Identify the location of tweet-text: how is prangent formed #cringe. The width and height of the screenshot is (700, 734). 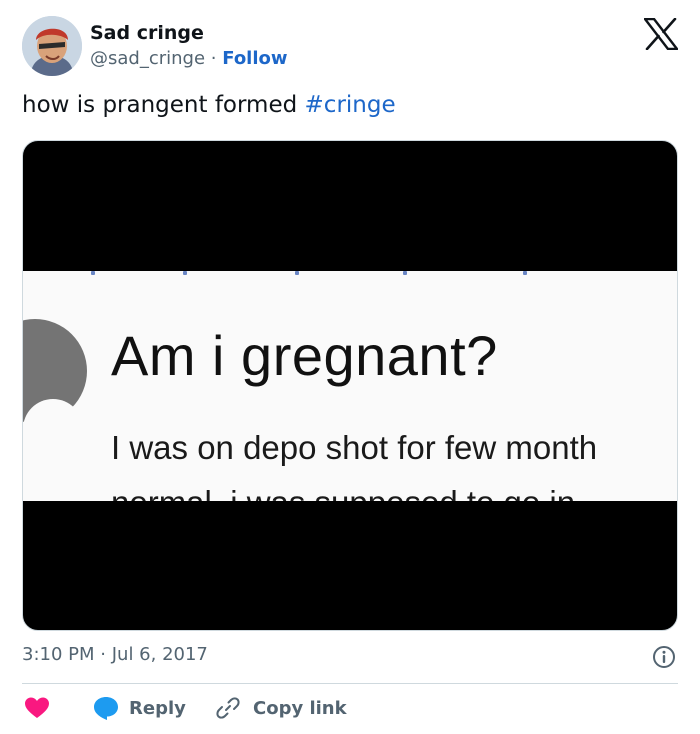
(209, 105).